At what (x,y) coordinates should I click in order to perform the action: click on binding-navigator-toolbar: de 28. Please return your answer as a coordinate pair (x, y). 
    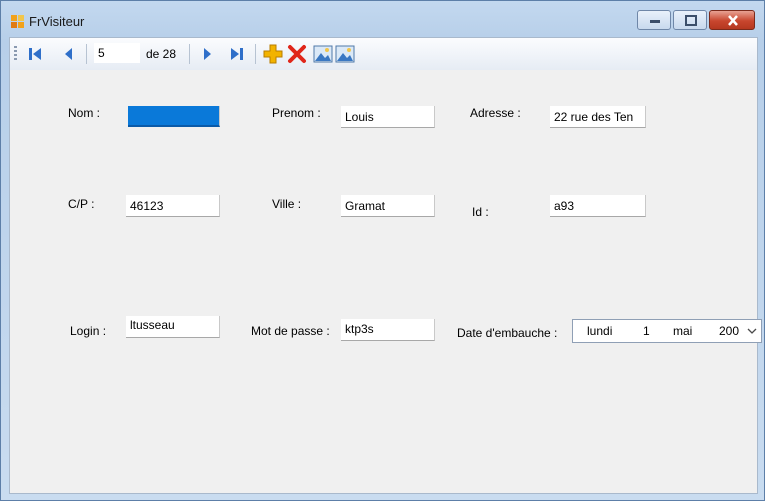
    Looking at the image, I should click on (383, 54).